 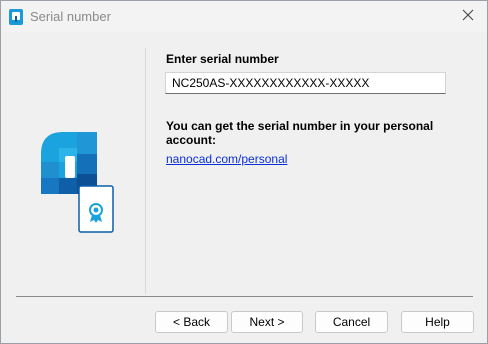 What do you see at coordinates (222, 59) in the screenshot?
I see `serial-label: Enter serial number` at bounding box center [222, 59].